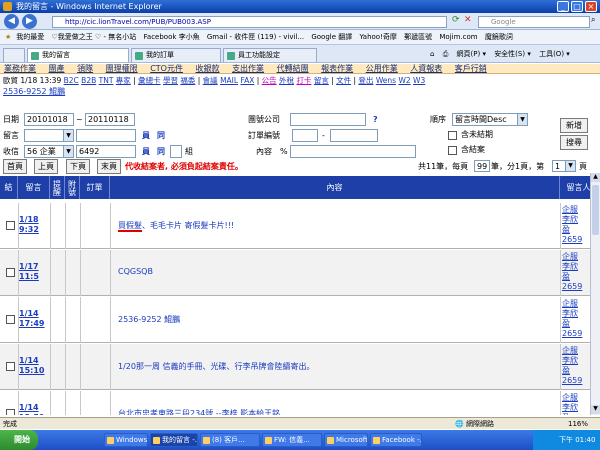 This screenshot has height=450, width=600. Describe the element at coordinates (34, 91) in the screenshot. I see `sub-link: 2536-9252 鯤鵬` at that location.